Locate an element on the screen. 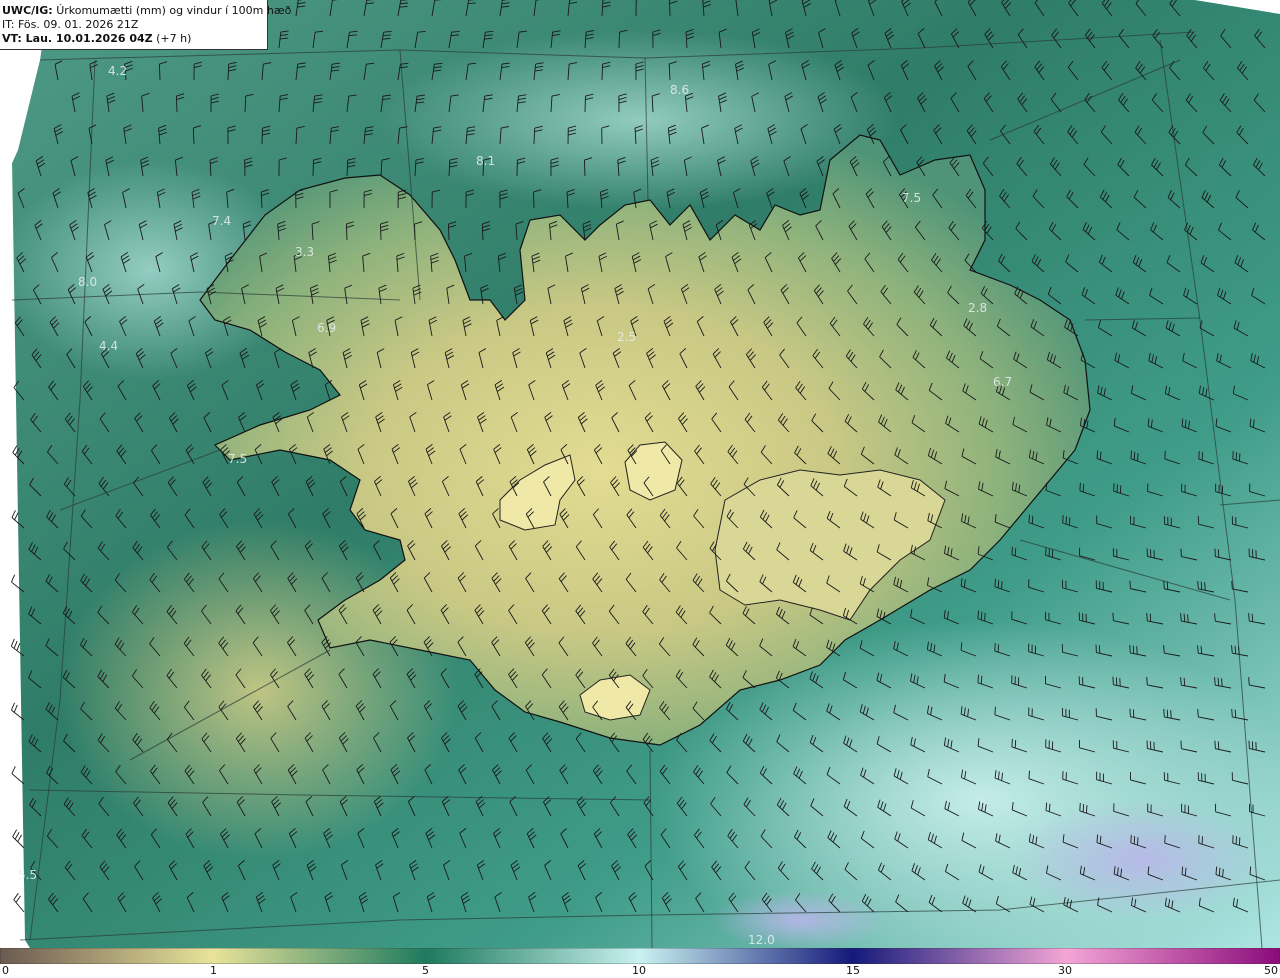 The height and width of the screenshot is (978, 1280). colorbar-tick-label: 1 is located at coordinates (213, 970).